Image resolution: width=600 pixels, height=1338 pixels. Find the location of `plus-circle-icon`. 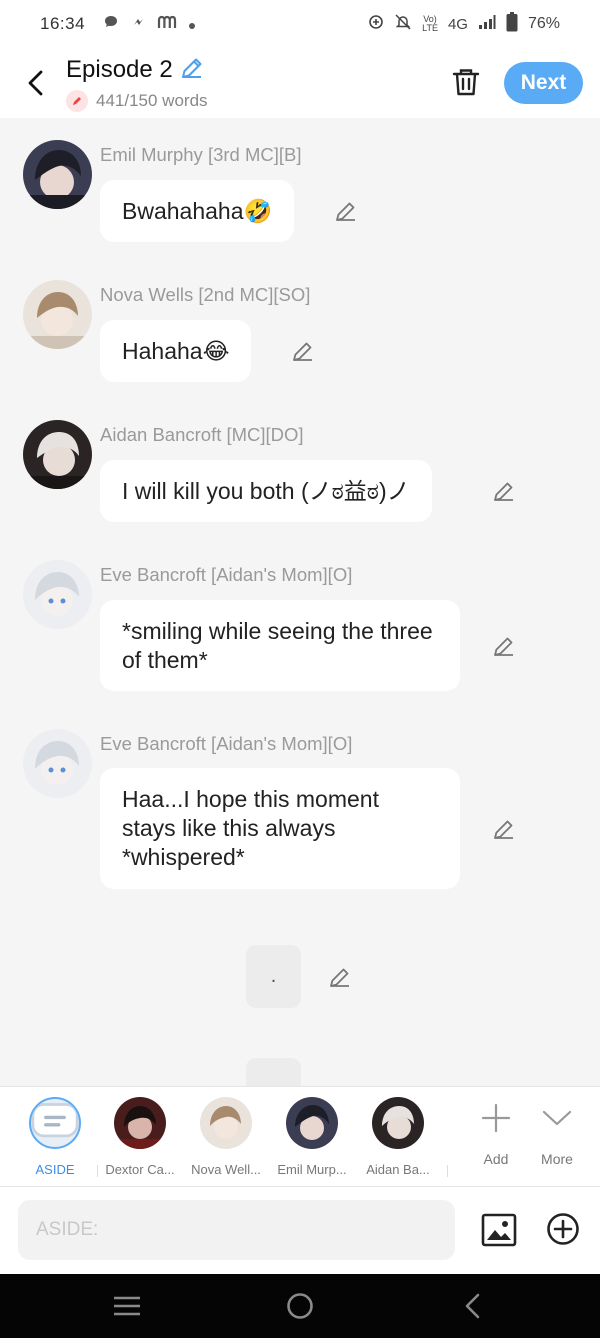

plus-circle-icon is located at coordinates (563, 1229).